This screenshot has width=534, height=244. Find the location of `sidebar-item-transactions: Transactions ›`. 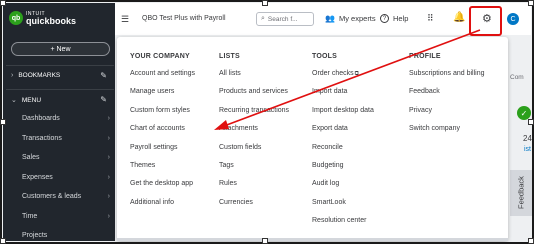

sidebar-item-transactions: Transactions › is located at coordinates (67, 138).